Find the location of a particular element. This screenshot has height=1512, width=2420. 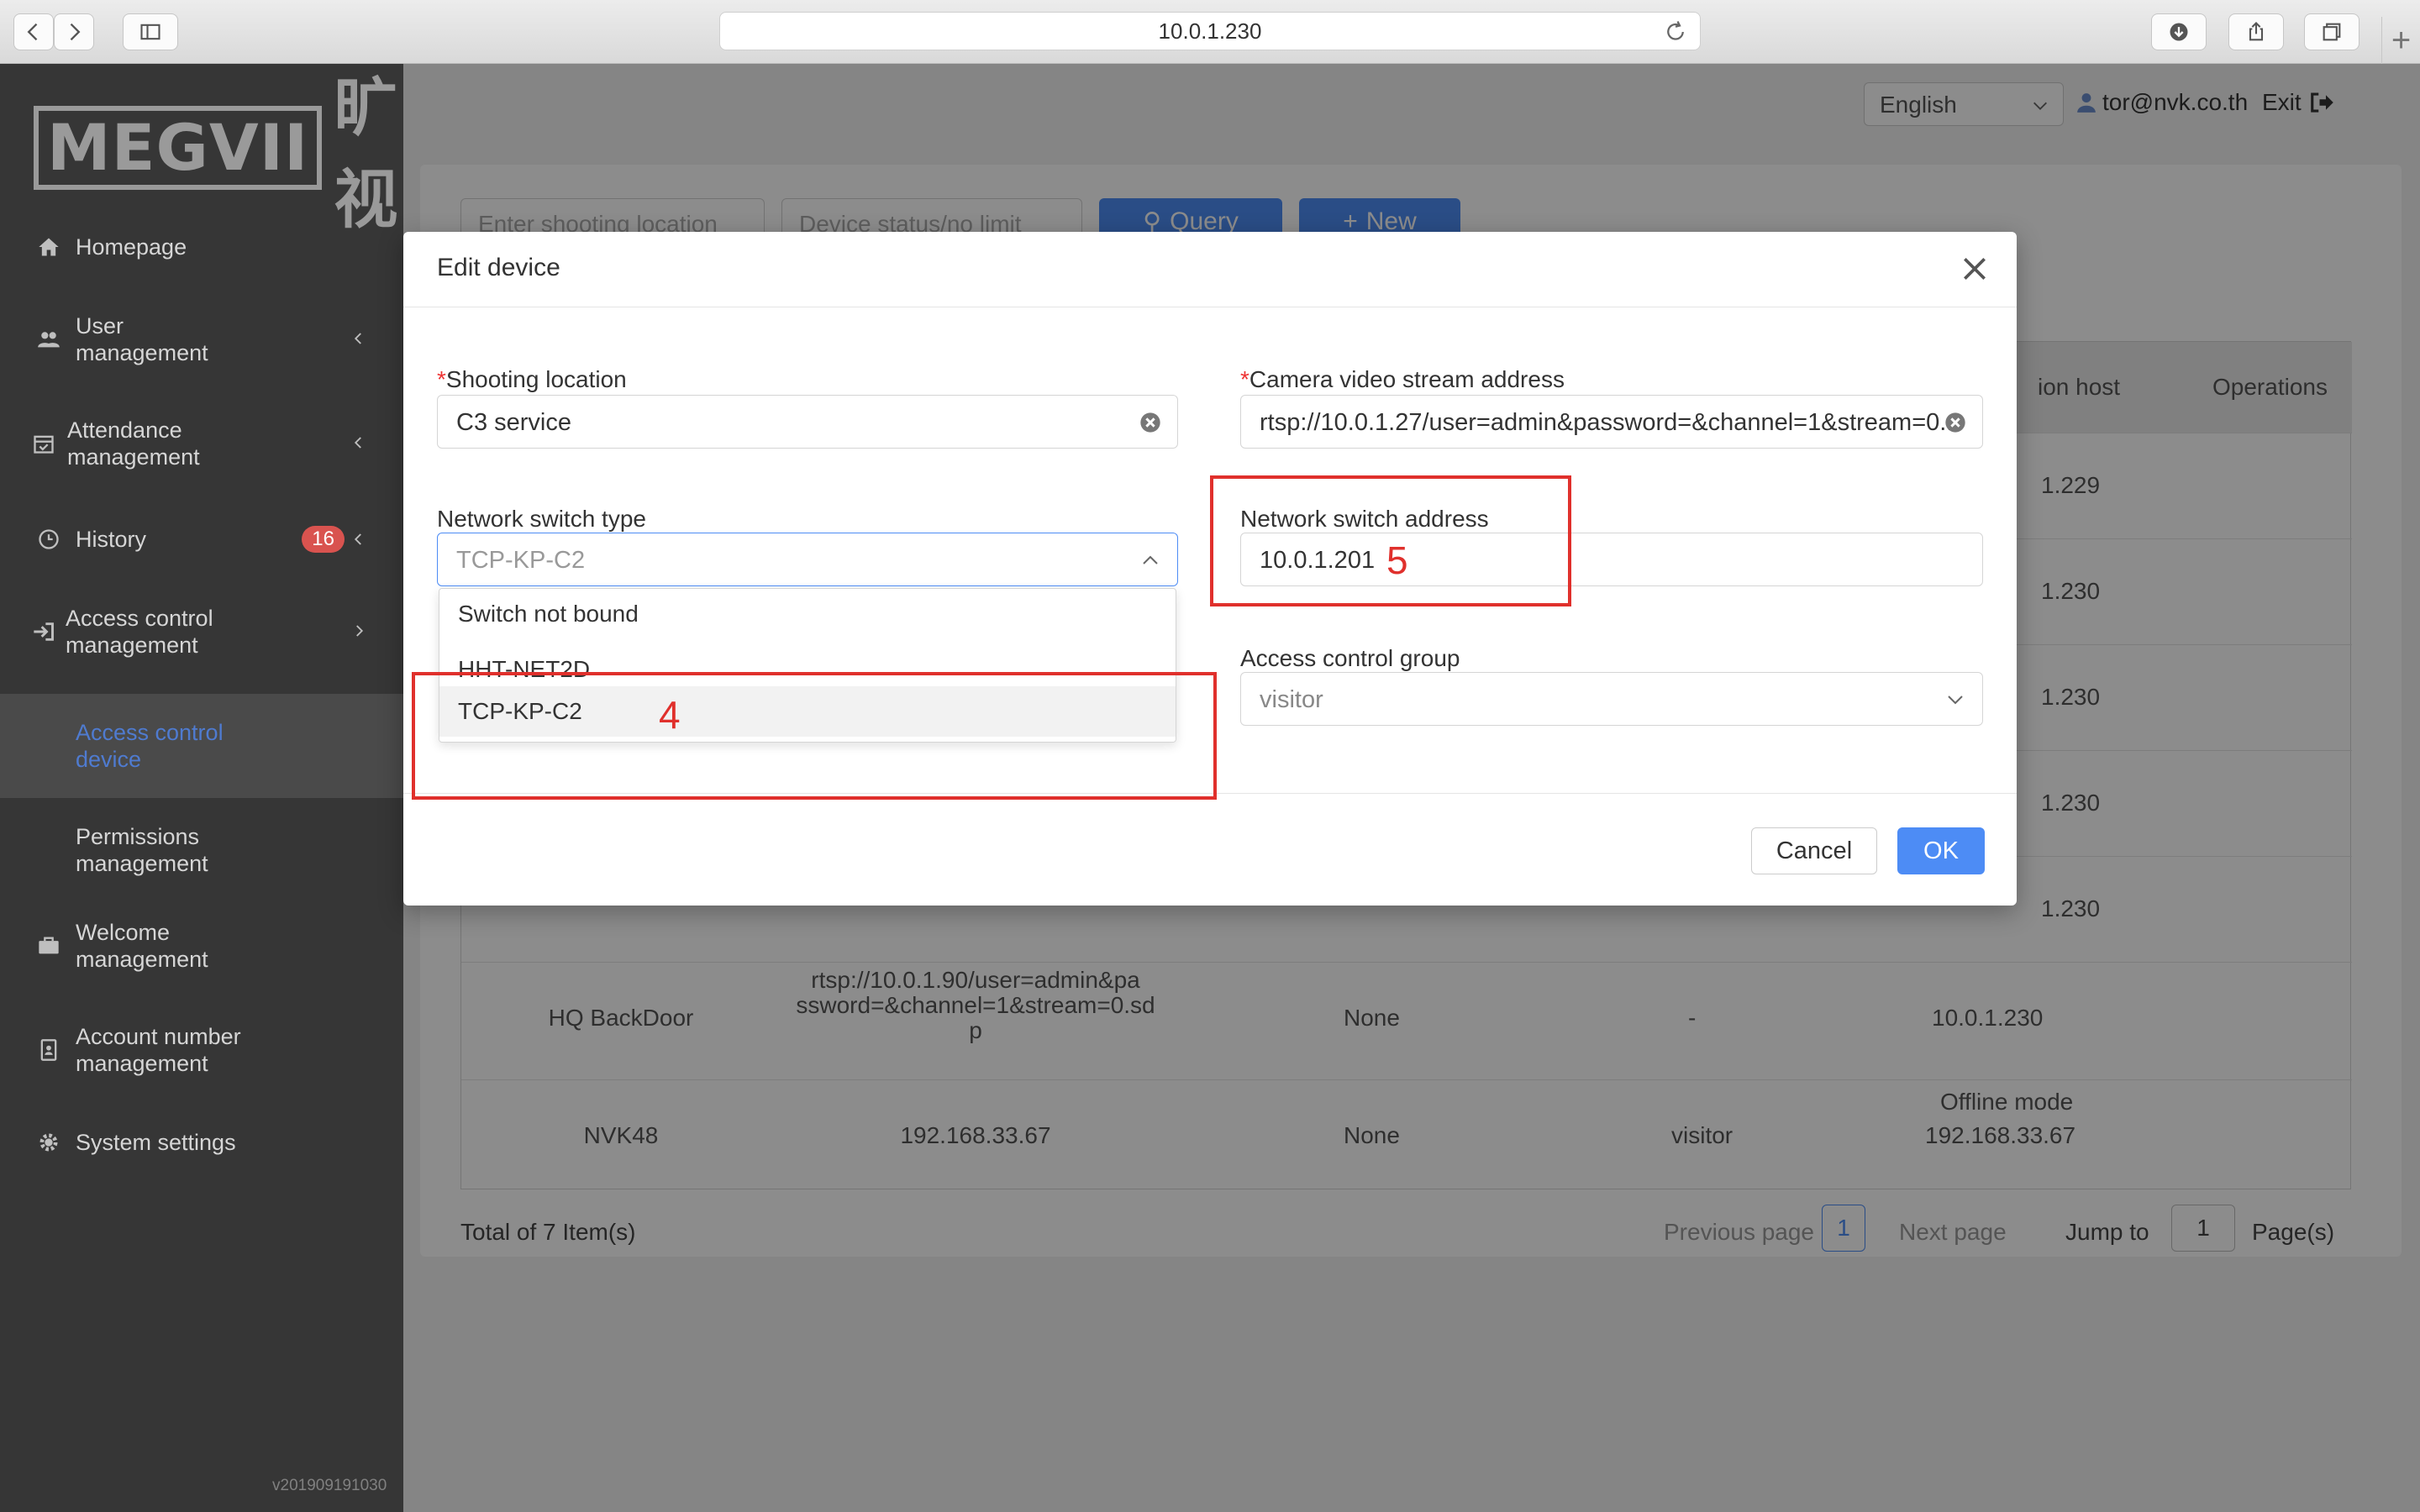

switch-type-label: Network switch type is located at coordinates (541, 519).